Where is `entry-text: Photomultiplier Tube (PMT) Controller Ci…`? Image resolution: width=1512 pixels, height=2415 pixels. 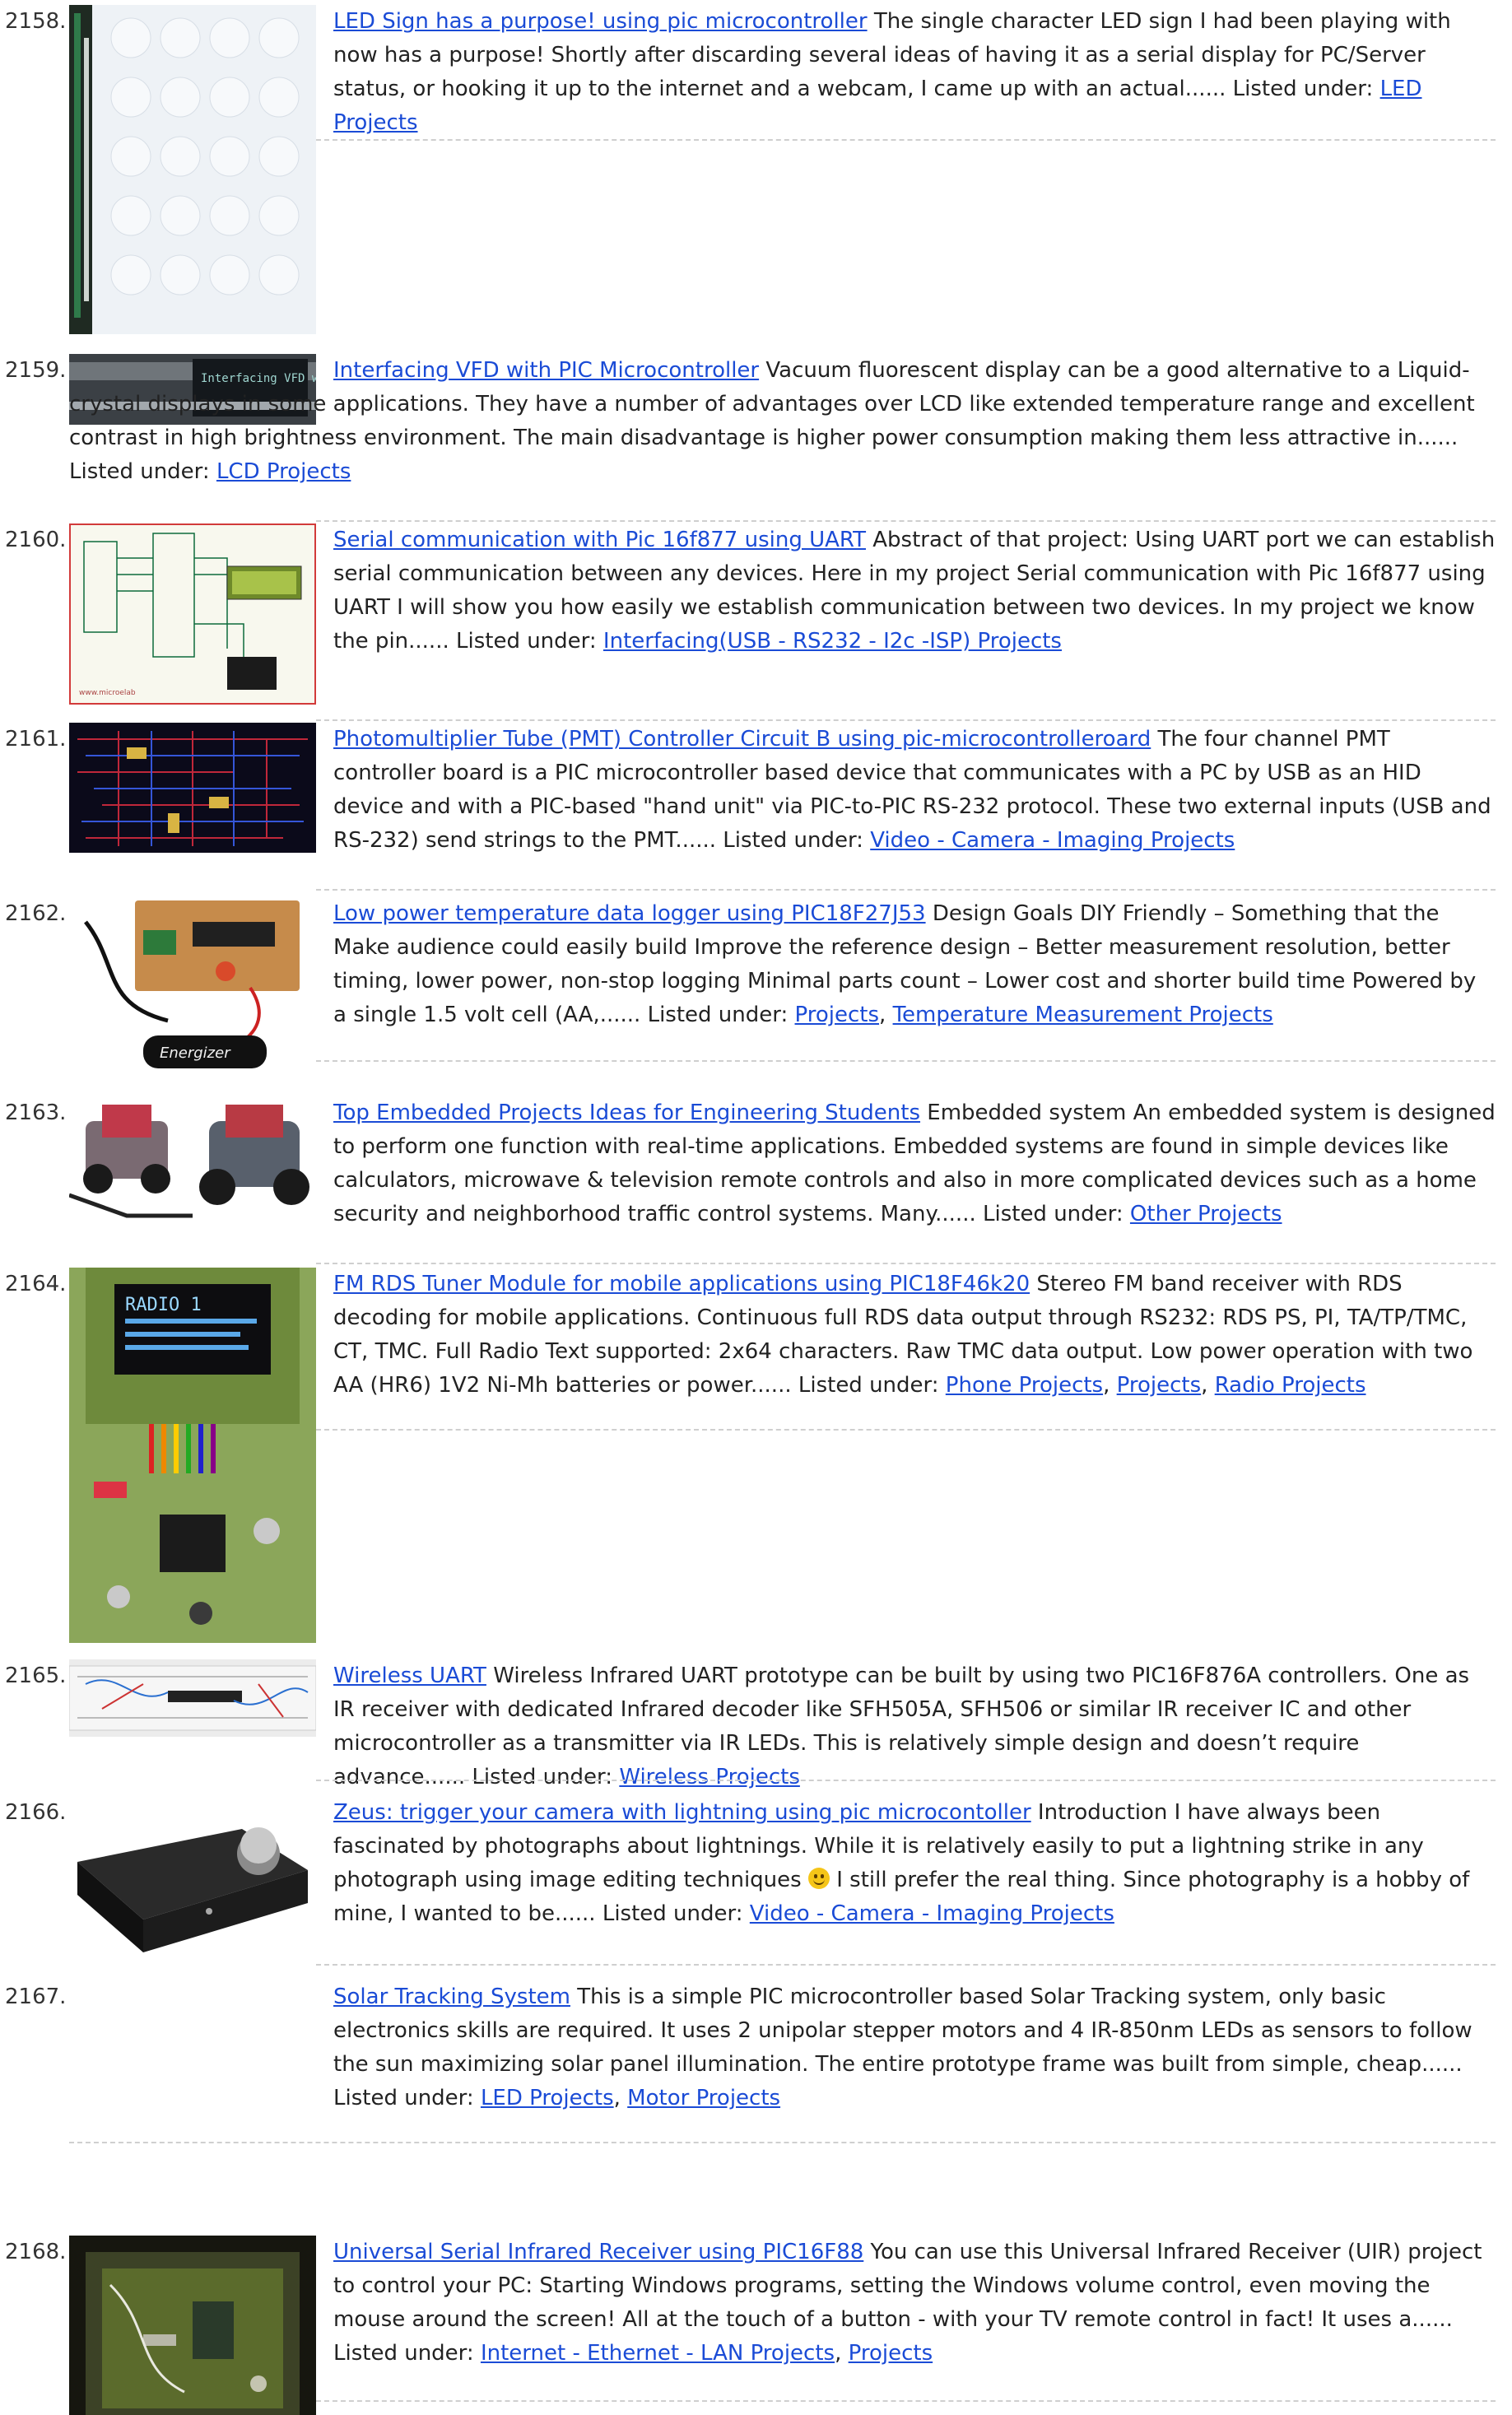
entry-text: Photomultiplier Tube (PMT) Controller Ci… is located at coordinates (915, 790).